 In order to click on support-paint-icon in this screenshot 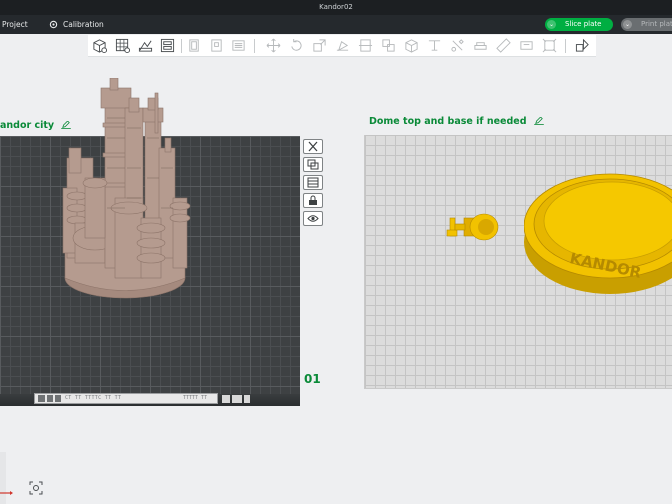, I will do `click(434, 45)`.